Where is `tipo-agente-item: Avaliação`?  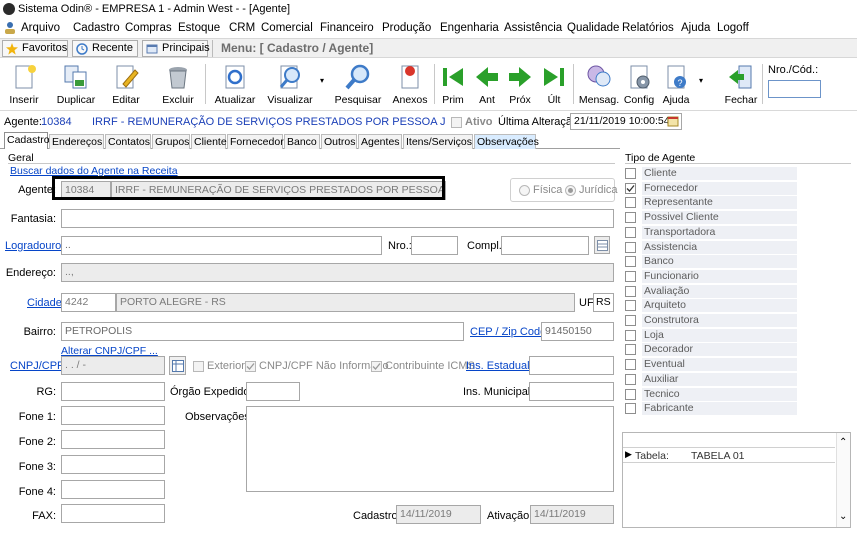 tipo-agente-item: Avaliação is located at coordinates (711, 291).